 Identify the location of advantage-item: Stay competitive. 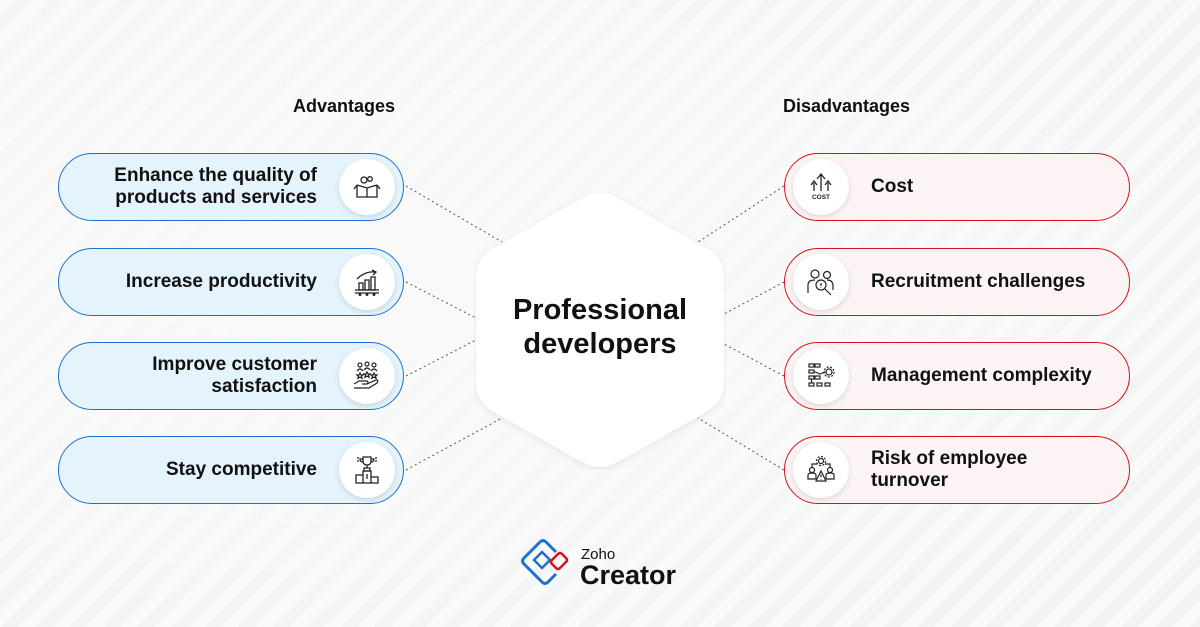
(231, 470).